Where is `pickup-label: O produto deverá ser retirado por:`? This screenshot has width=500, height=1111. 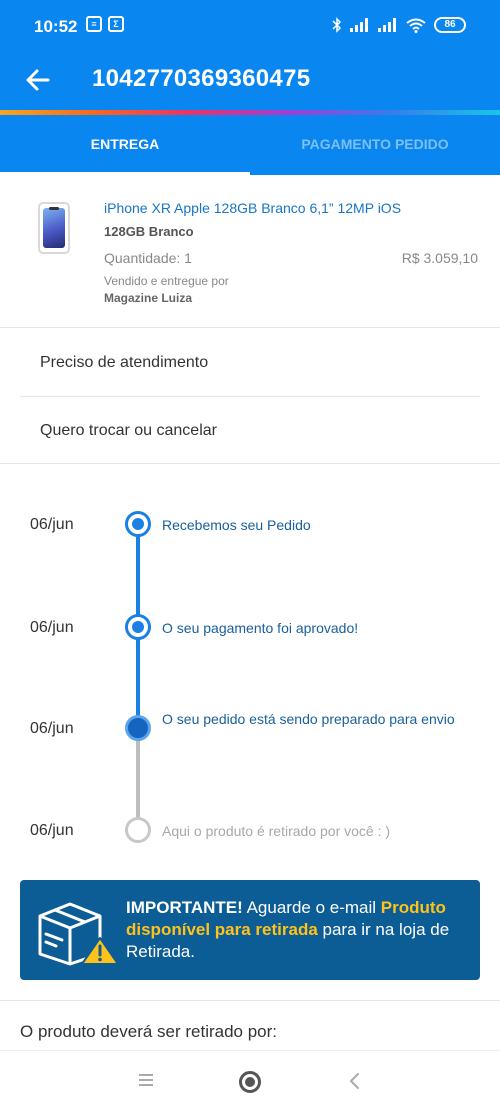
pickup-label: O produto deverá ser retirado por: is located at coordinates (149, 1031).